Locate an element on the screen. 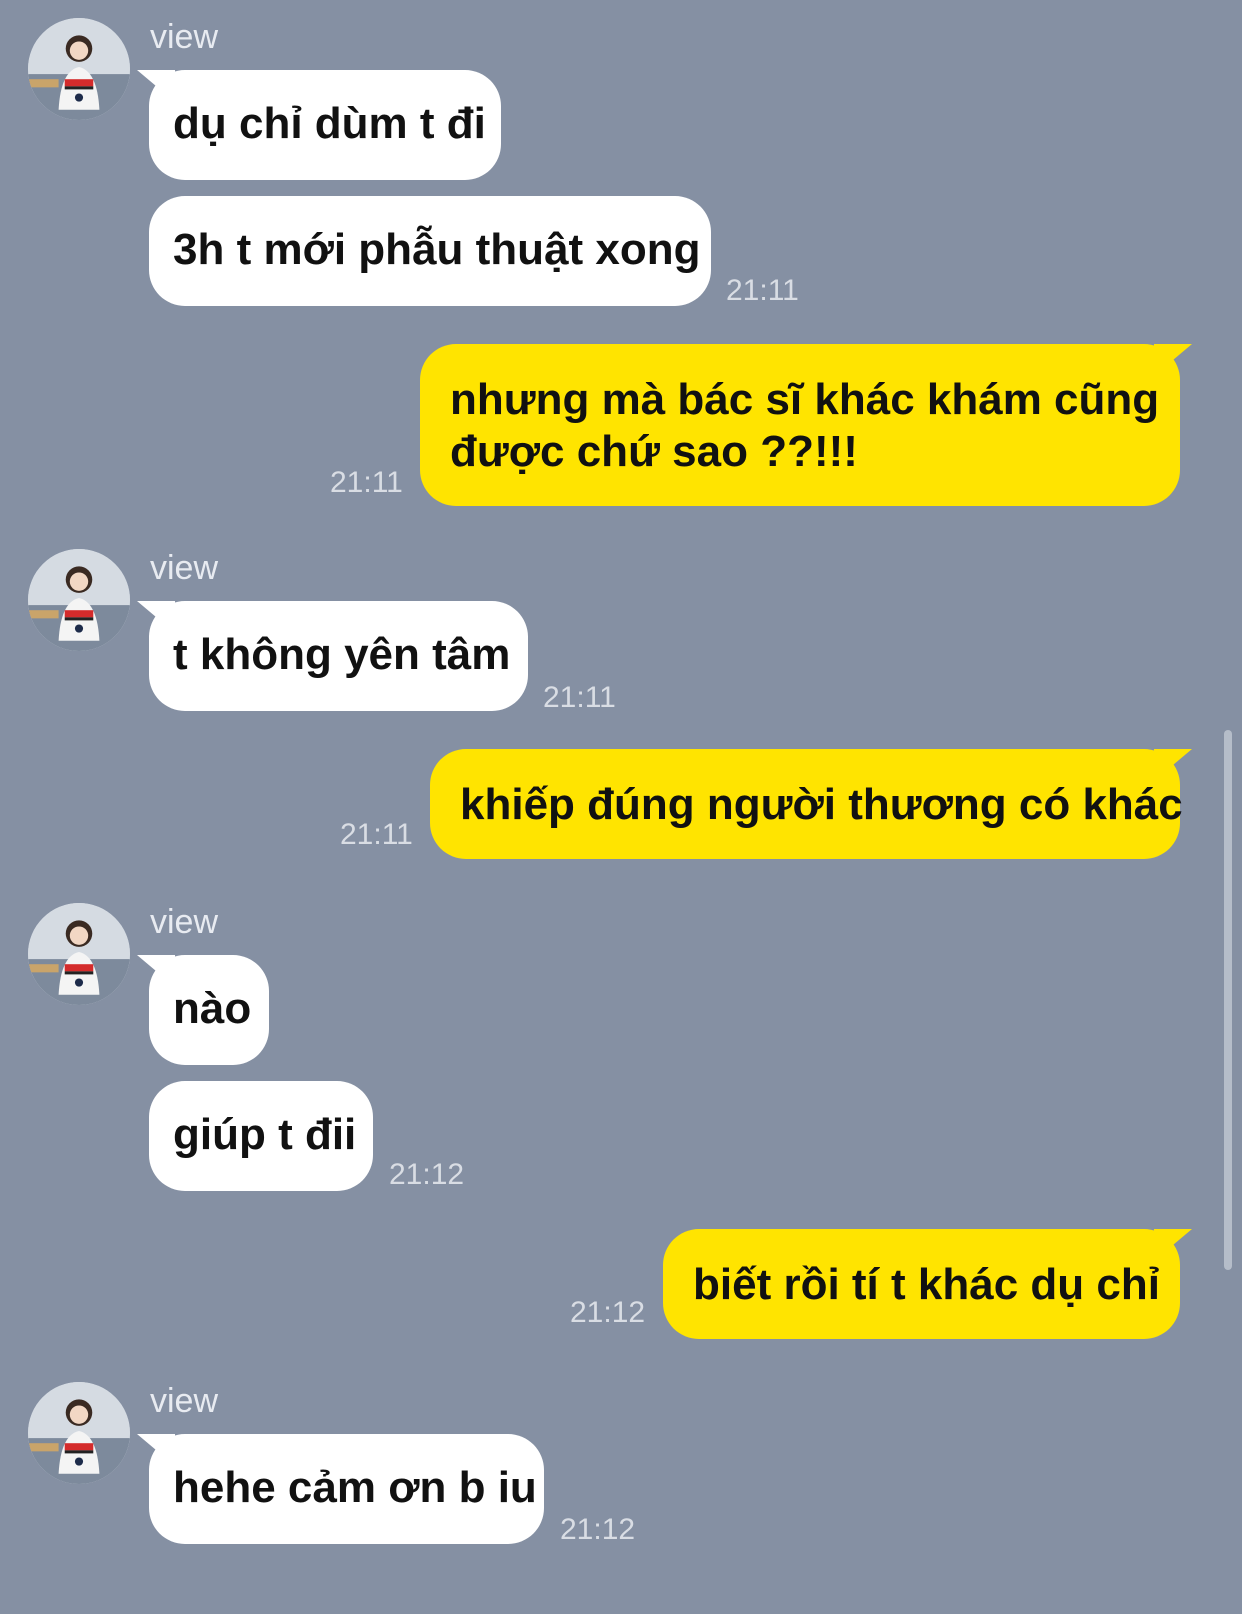  outgoing-message-bubble: khiếp đúng người thương có khác is located at coordinates (806, 804).